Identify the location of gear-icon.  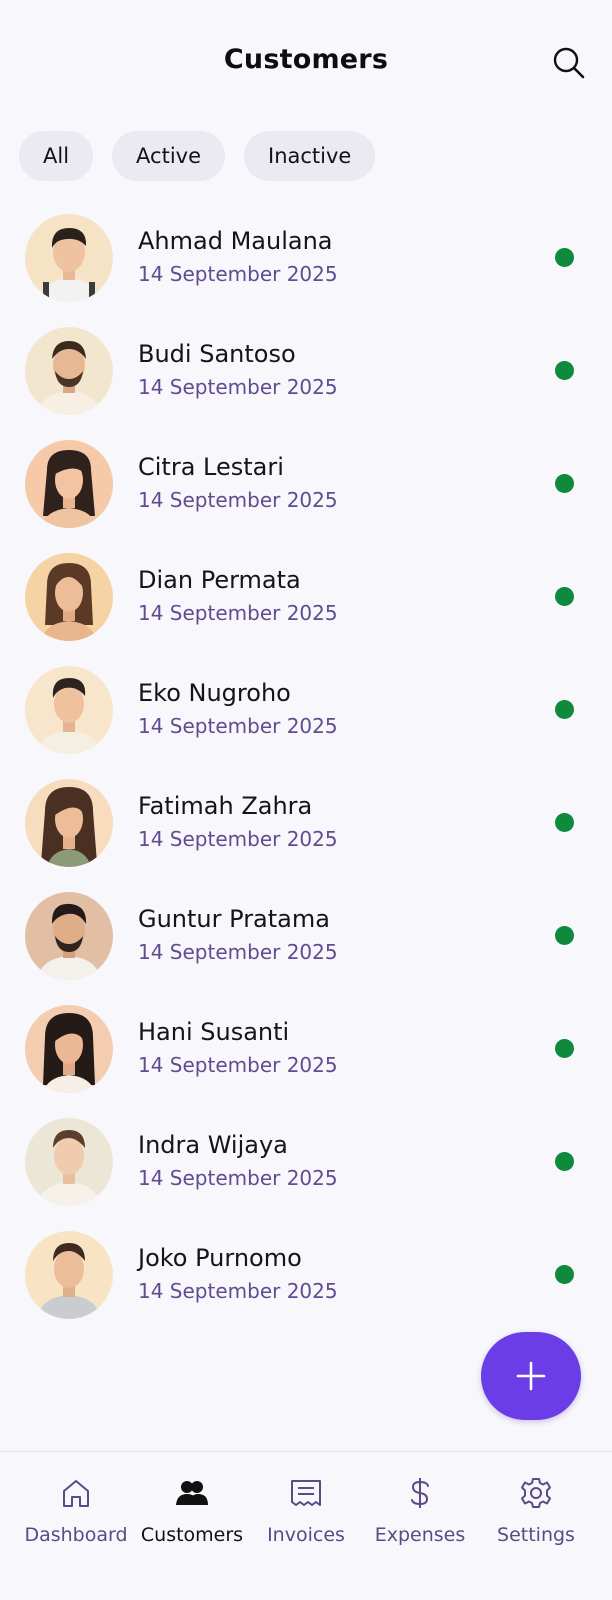
(536, 1493).